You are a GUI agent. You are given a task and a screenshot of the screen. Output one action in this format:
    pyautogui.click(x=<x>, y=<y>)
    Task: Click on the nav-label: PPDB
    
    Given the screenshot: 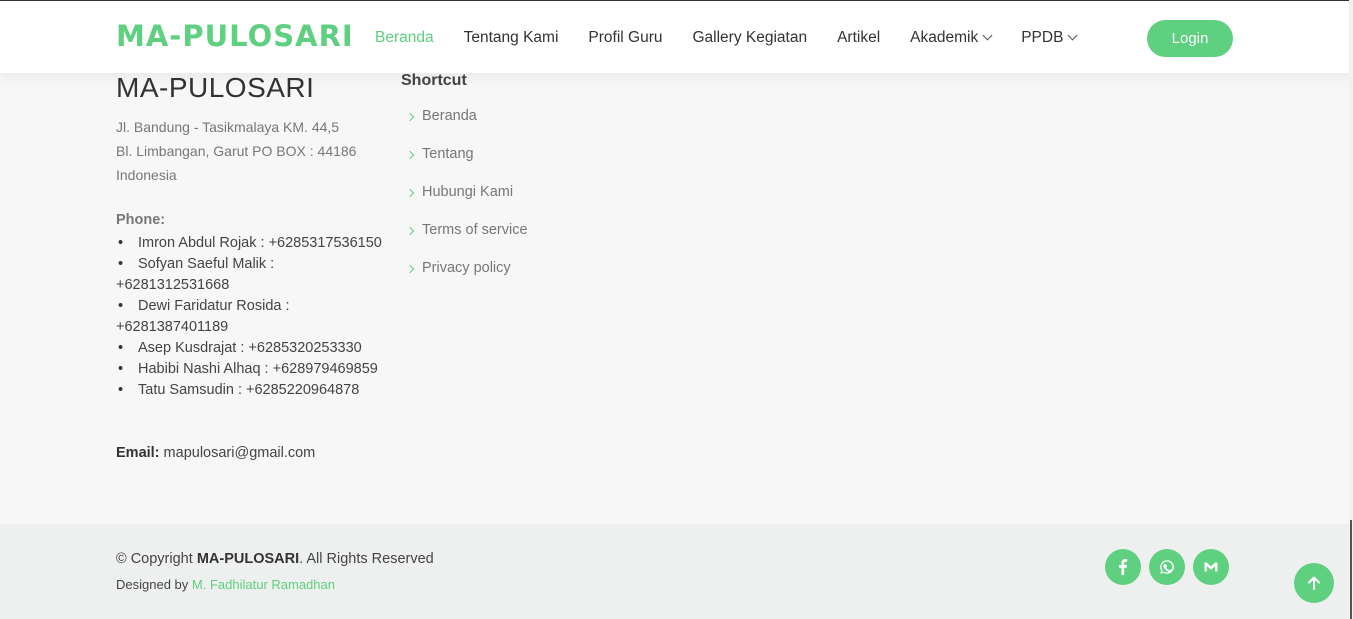 What is the action you would take?
    pyautogui.click(x=1042, y=37)
    